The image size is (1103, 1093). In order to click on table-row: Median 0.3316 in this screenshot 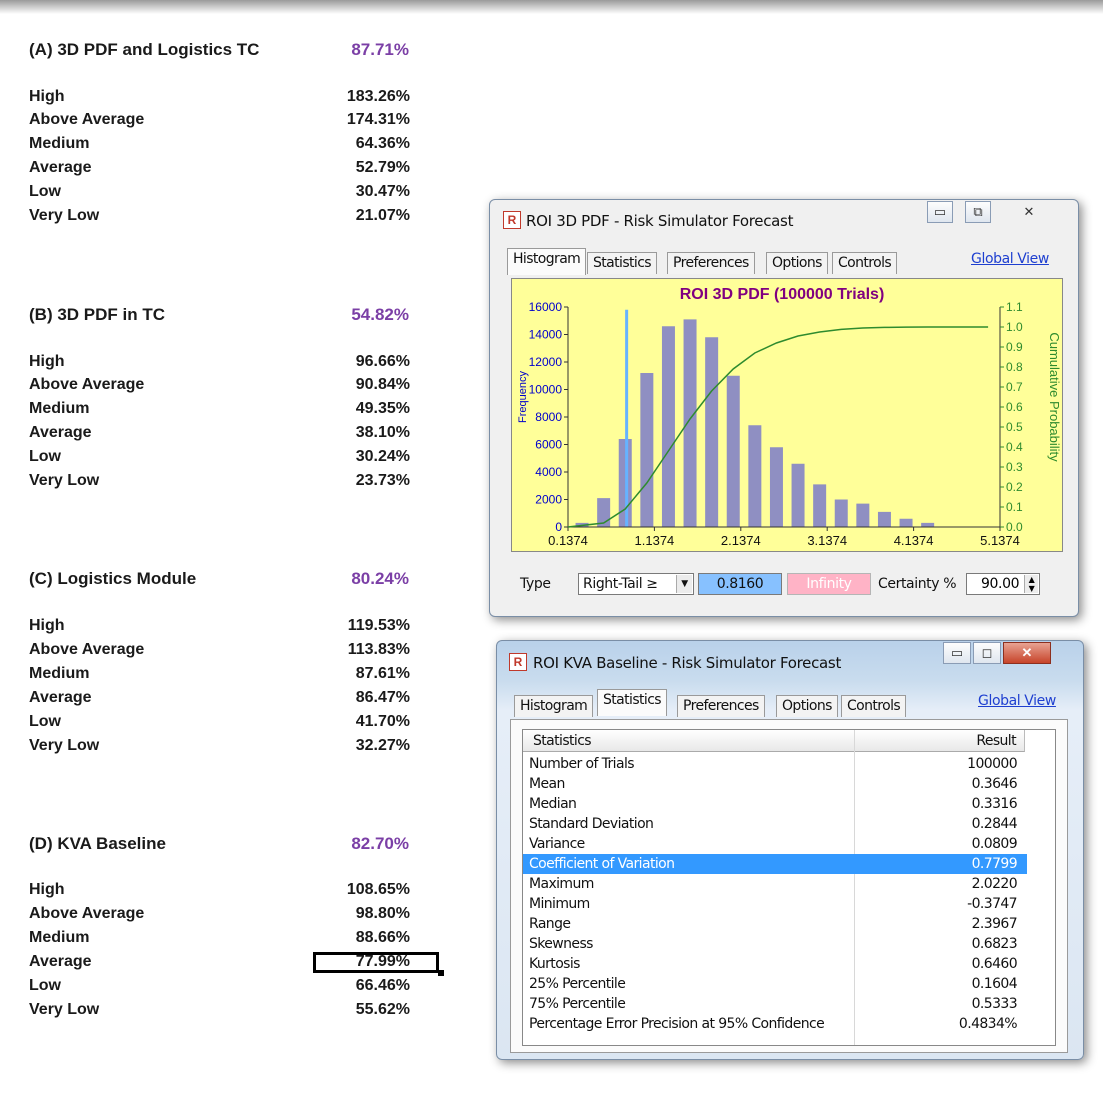, I will do `click(775, 804)`.